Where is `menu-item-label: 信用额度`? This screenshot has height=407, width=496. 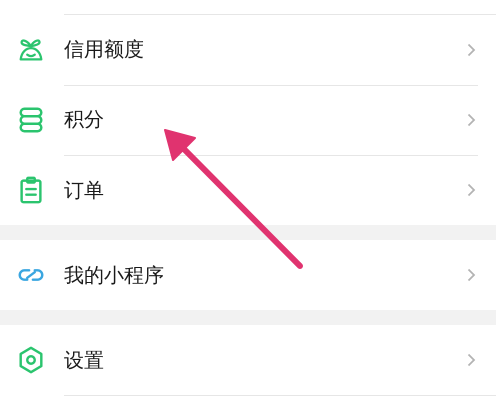 menu-item-label: 信用额度 is located at coordinates (265, 49).